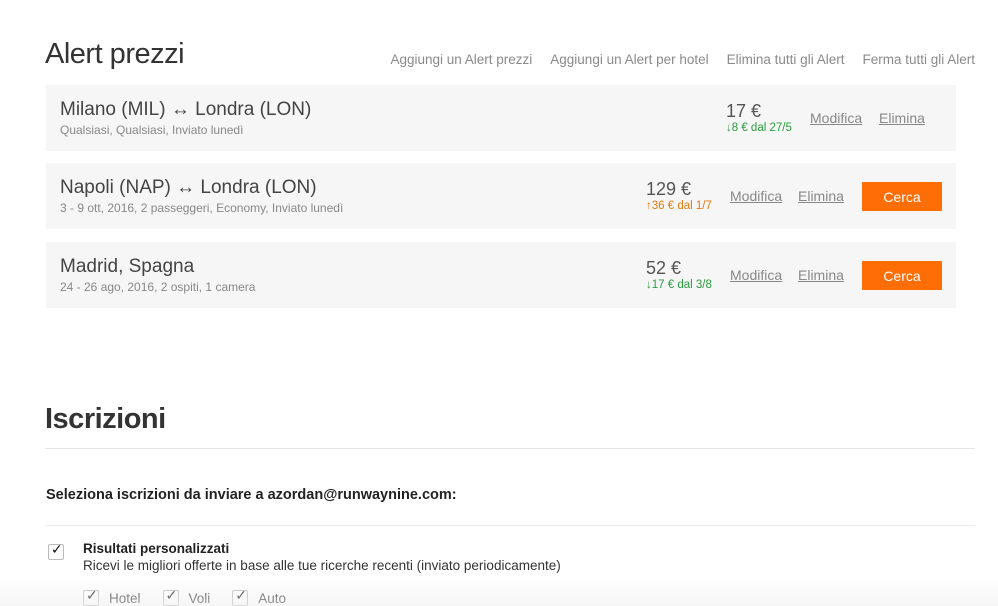 This screenshot has height=606, width=998. I want to click on price-change: ↓8 € dal 27/5, so click(759, 128).